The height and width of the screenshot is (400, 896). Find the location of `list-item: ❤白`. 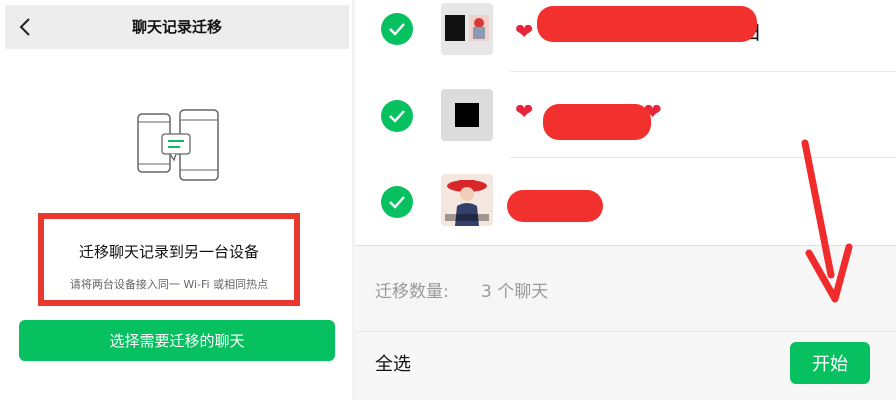

list-item: ❤白 is located at coordinates (625, 36).